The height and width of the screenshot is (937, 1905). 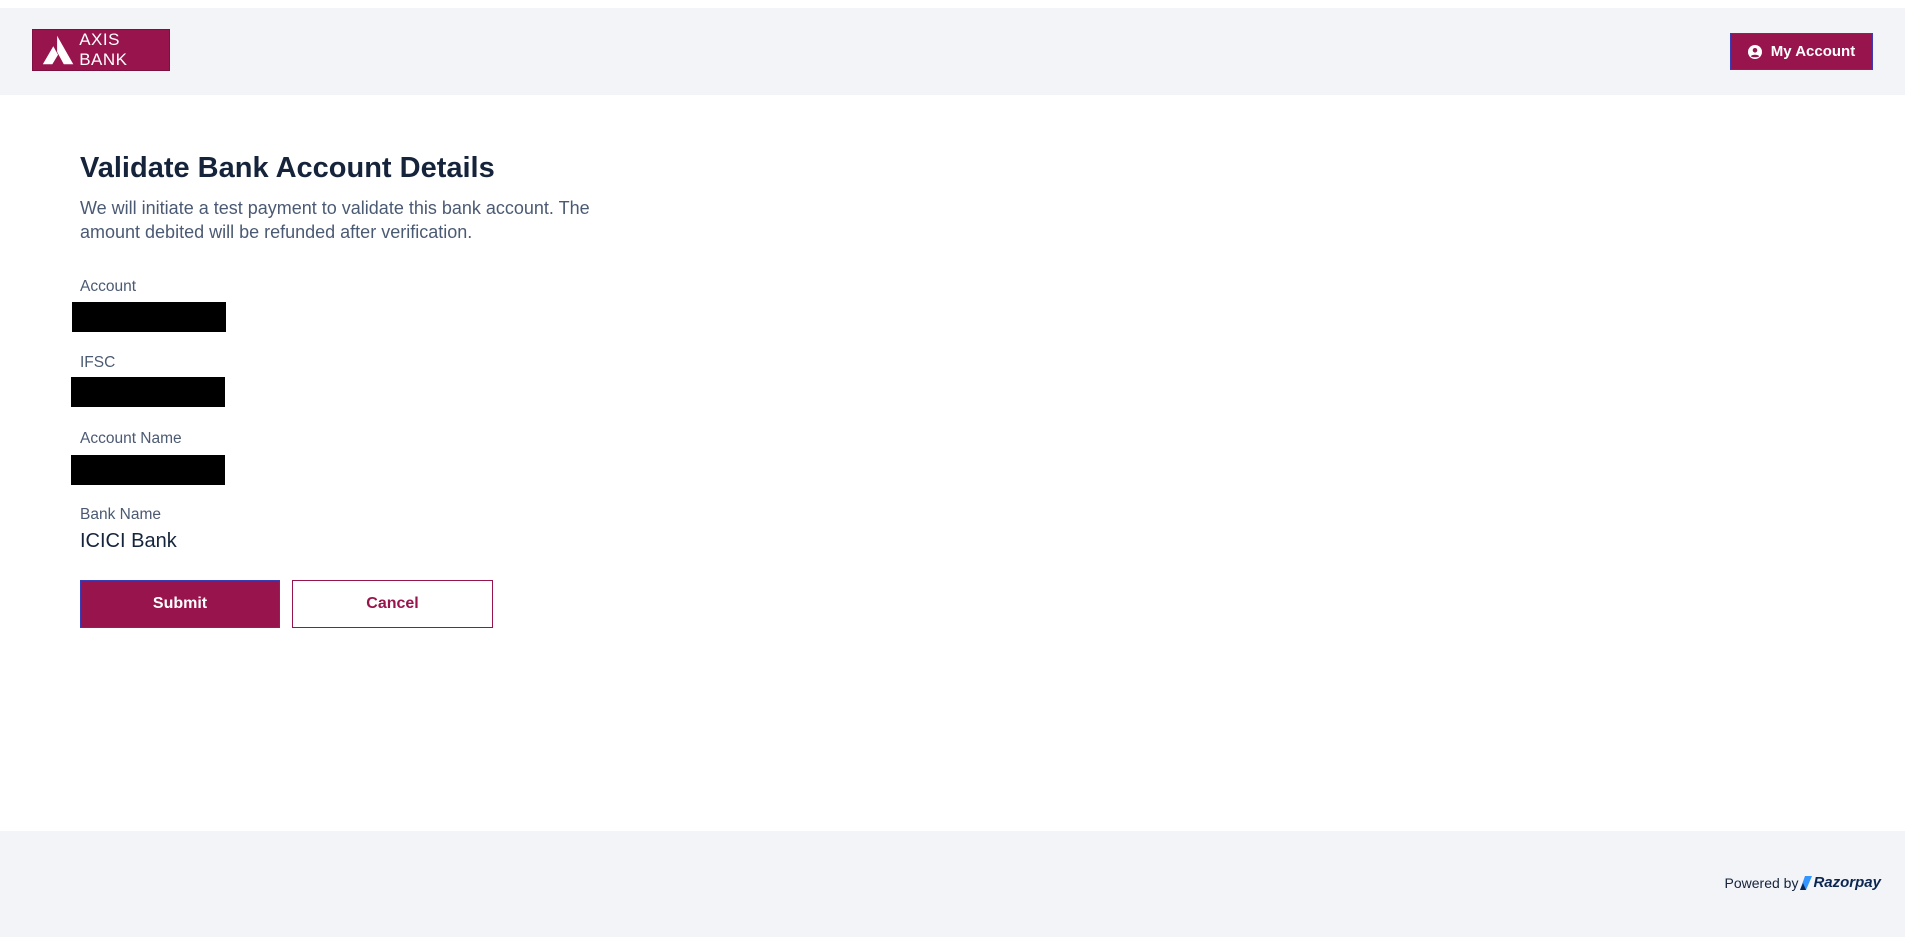 I want to click on submit-button: Submit, so click(x=180, y=604).